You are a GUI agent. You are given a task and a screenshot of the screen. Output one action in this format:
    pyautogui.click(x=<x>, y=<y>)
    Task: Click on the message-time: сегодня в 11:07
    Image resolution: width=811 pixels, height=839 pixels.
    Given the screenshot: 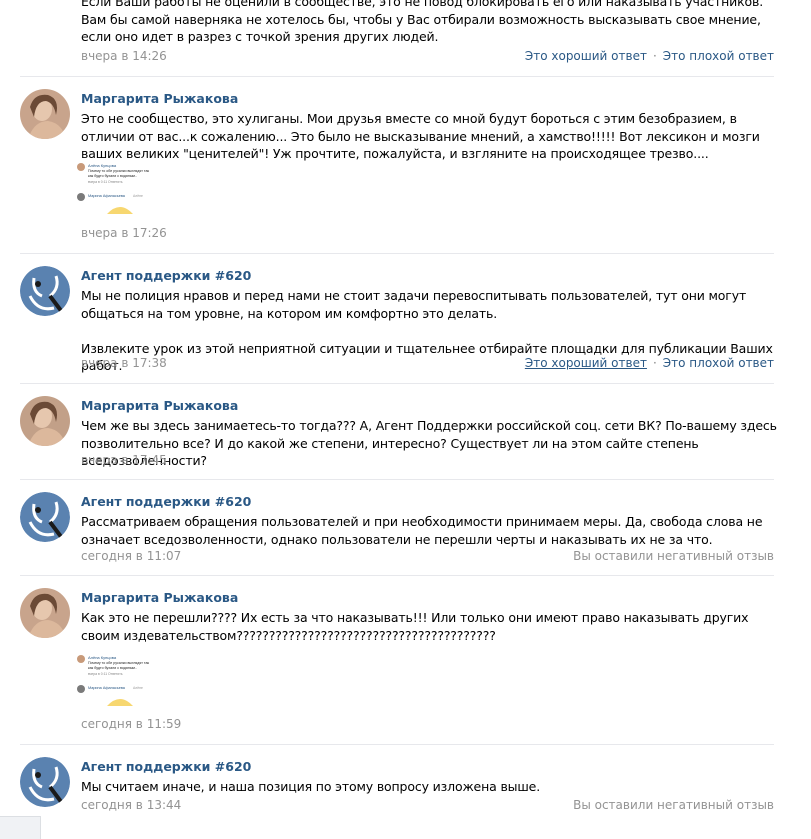 What is the action you would take?
    pyautogui.click(x=131, y=556)
    